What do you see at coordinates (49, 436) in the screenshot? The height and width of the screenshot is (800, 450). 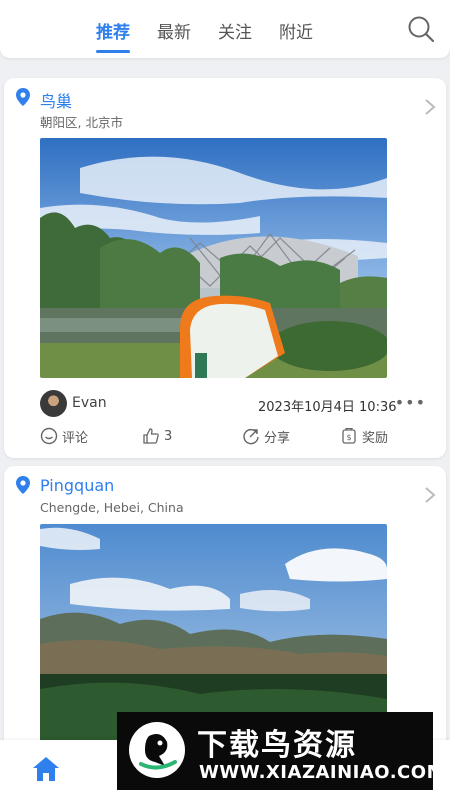 I see `comment-icon` at bounding box center [49, 436].